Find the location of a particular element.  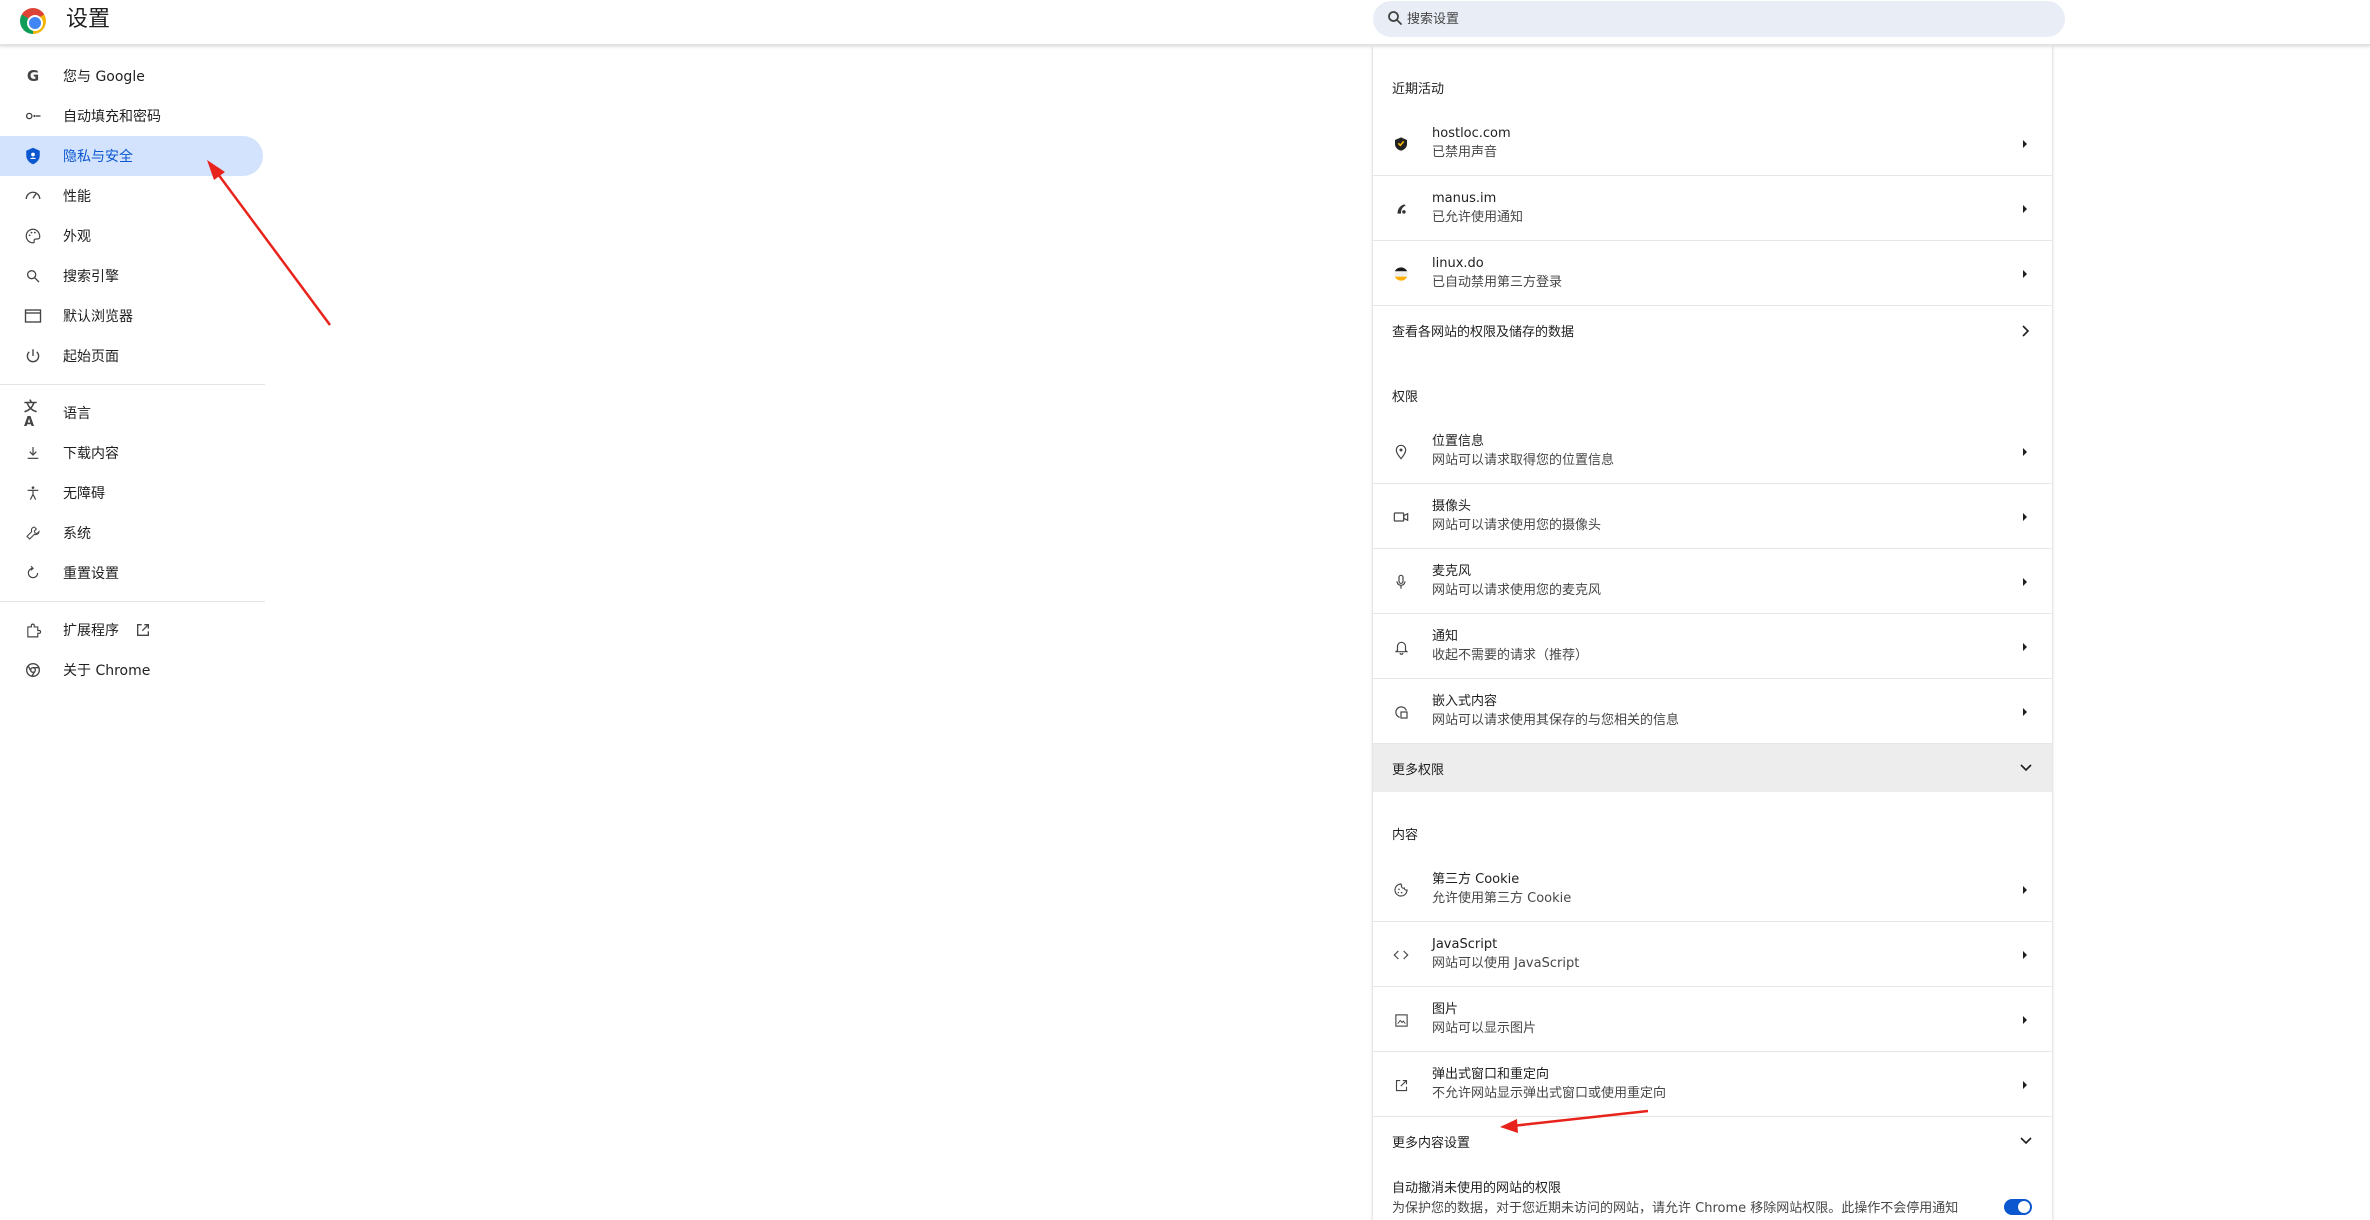

site-name: hostloc.com is located at coordinates (1471, 133).